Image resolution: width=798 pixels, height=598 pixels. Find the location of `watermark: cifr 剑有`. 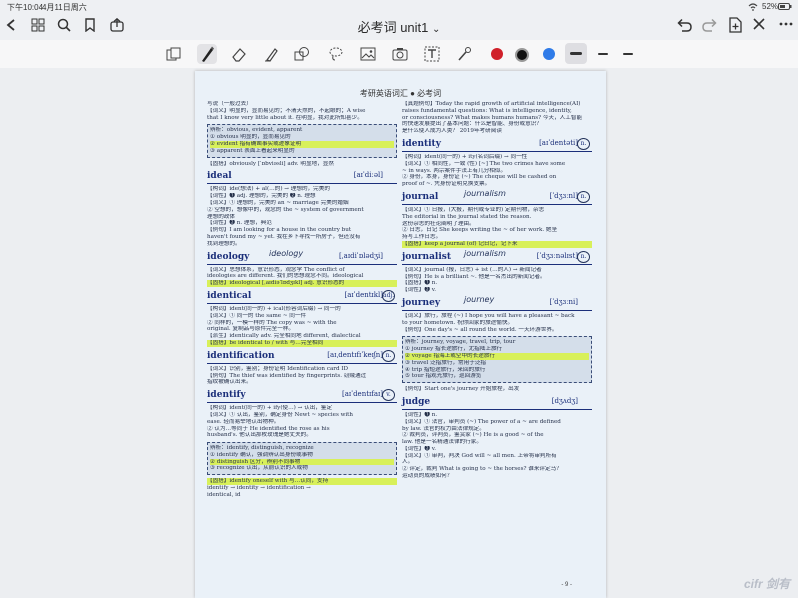

watermark: cifr 剑有 is located at coordinates (766, 584).